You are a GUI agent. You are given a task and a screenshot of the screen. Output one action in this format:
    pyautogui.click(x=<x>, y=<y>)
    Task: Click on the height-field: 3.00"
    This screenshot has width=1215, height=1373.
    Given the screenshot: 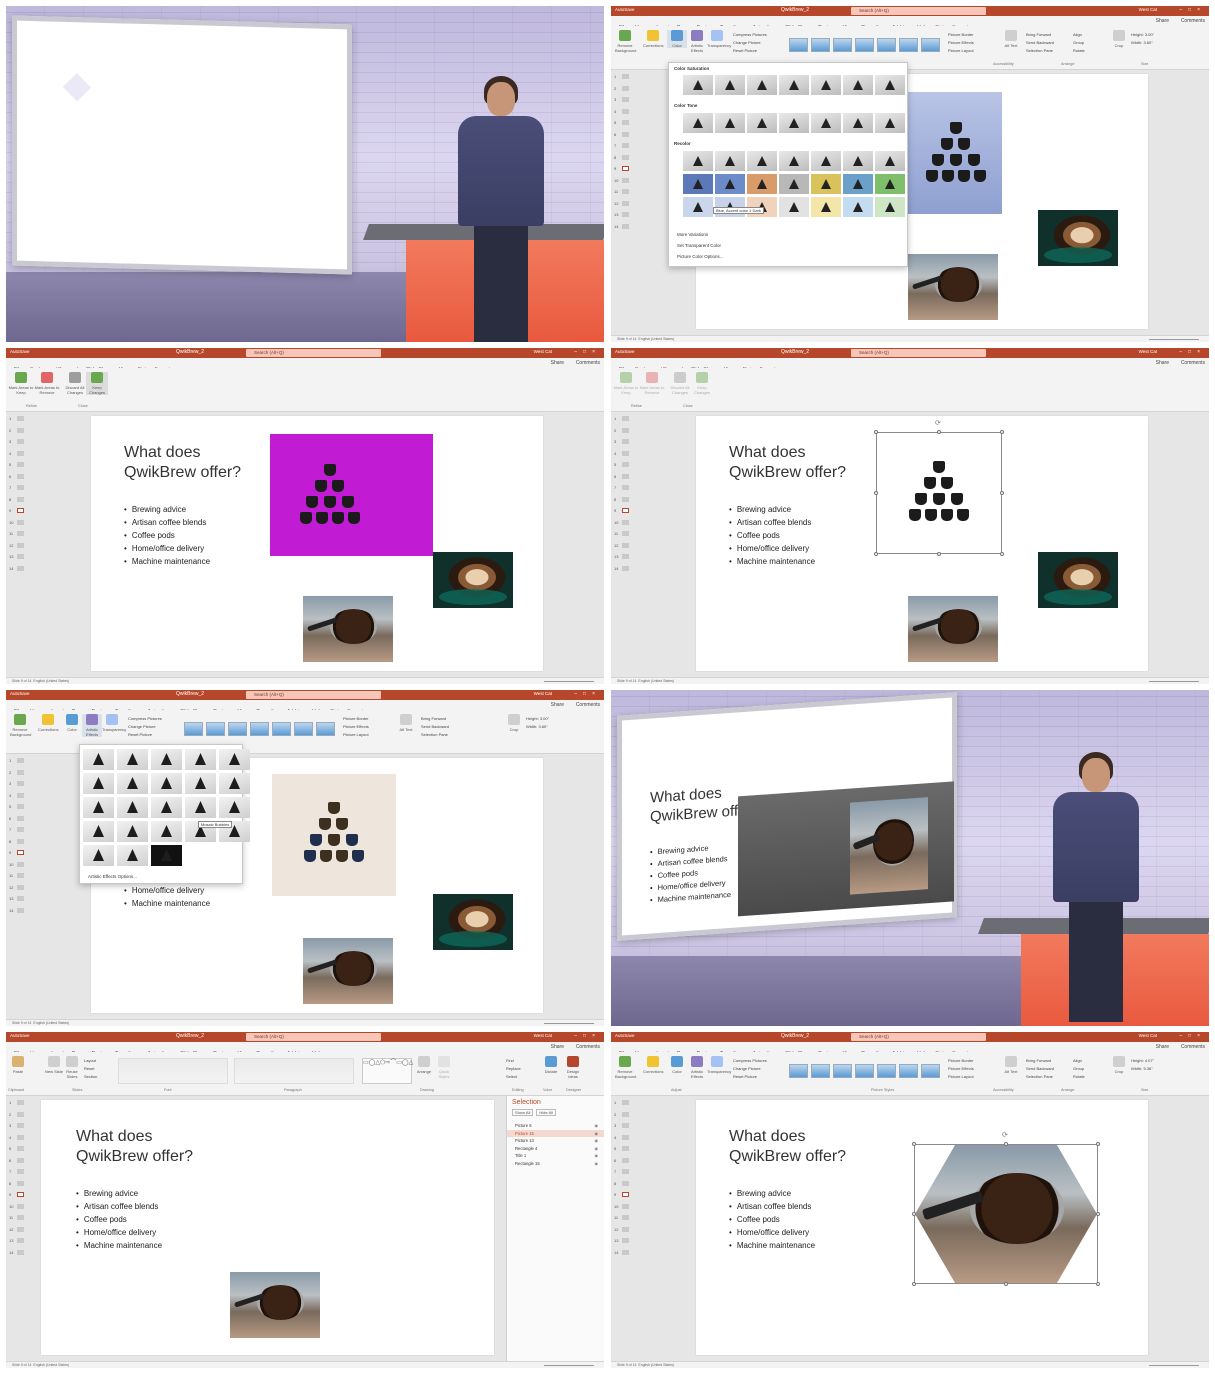 What is the action you would take?
    pyautogui.click(x=544, y=718)
    